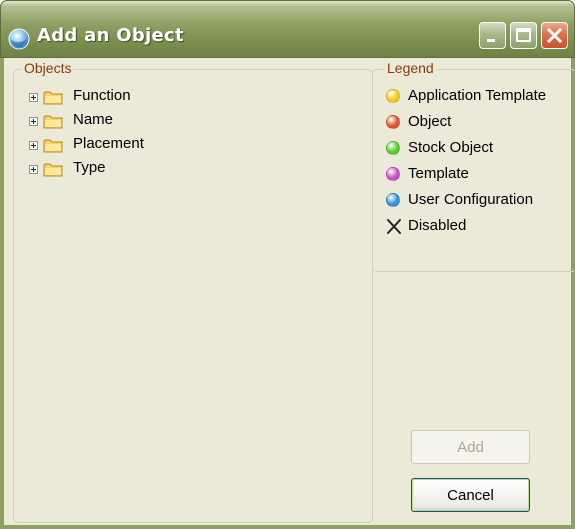 The height and width of the screenshot is (529, 575). What do you see at coordinates (19, 39) in the screenshot?
I see `app-globe-icon` at bounding box center [19, 39].